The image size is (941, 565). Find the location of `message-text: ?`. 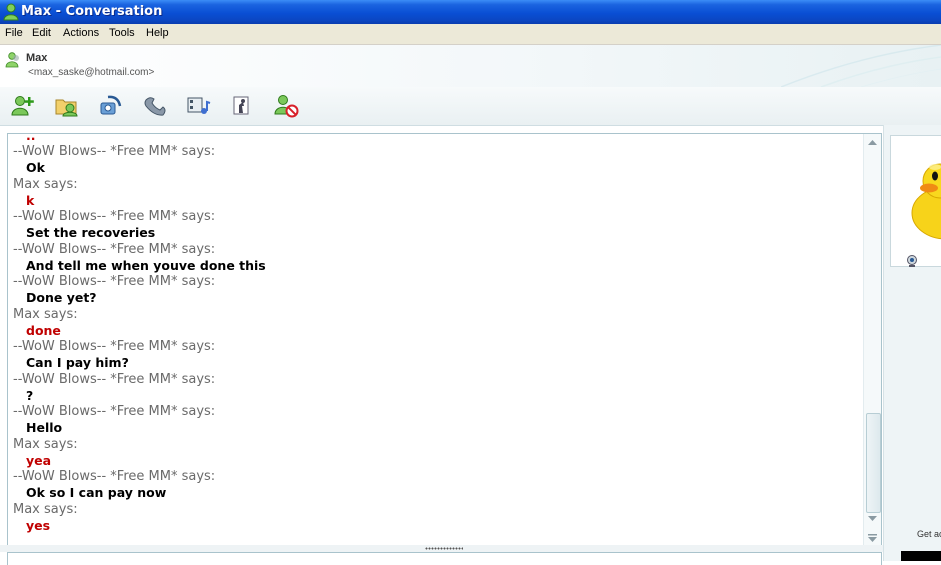

message-text: ? is located at coordinates (30, 395).